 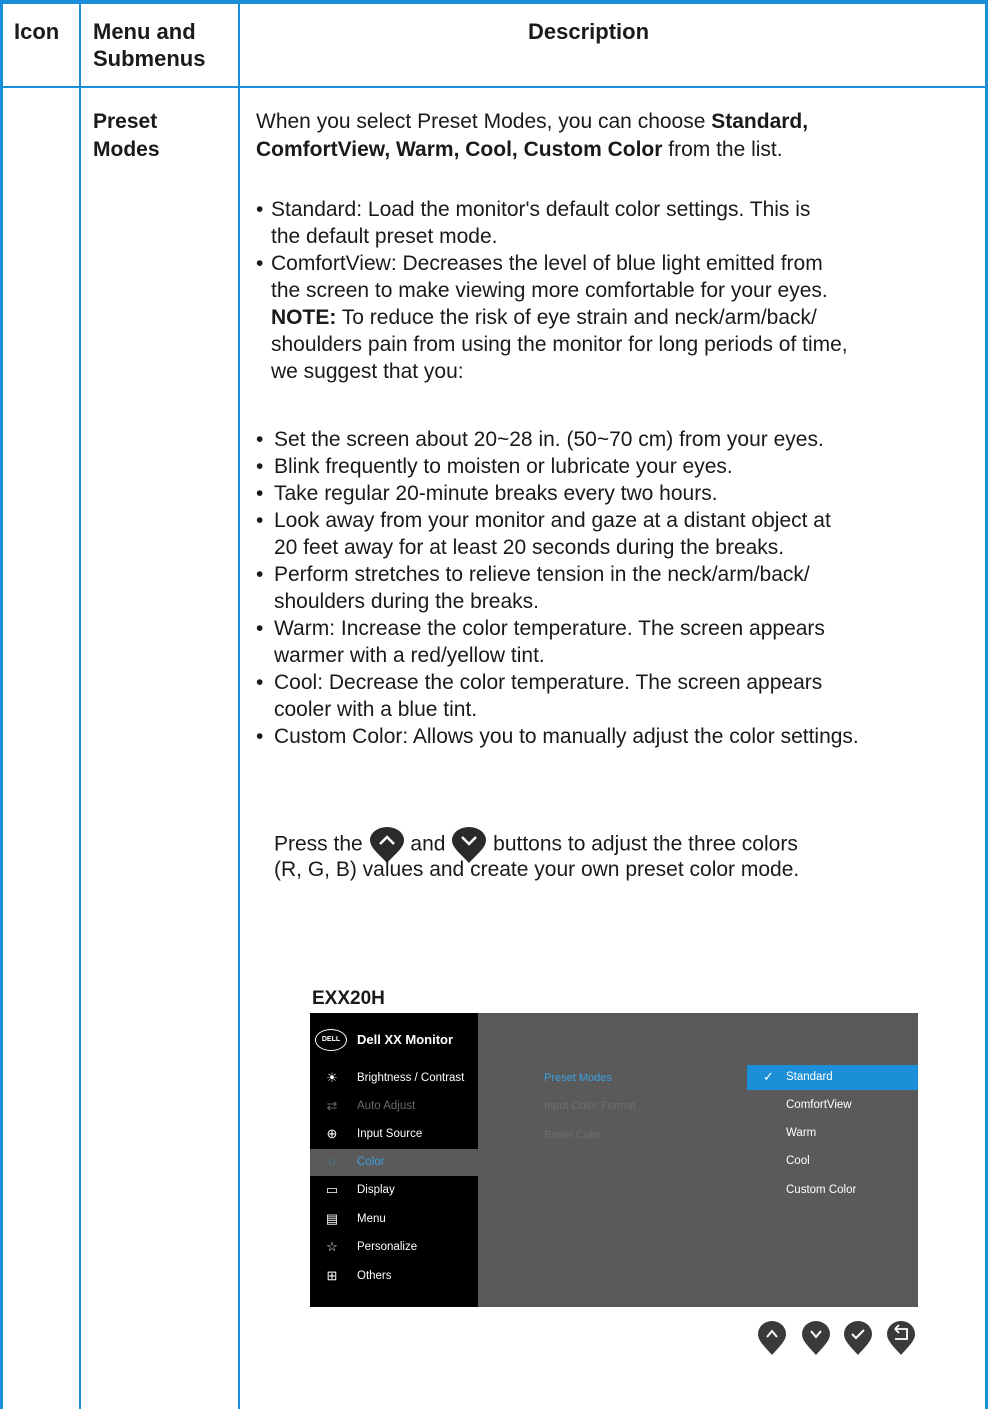 I want to click on osd-item-display: ▭ Display, so click(x=394, y=1190).